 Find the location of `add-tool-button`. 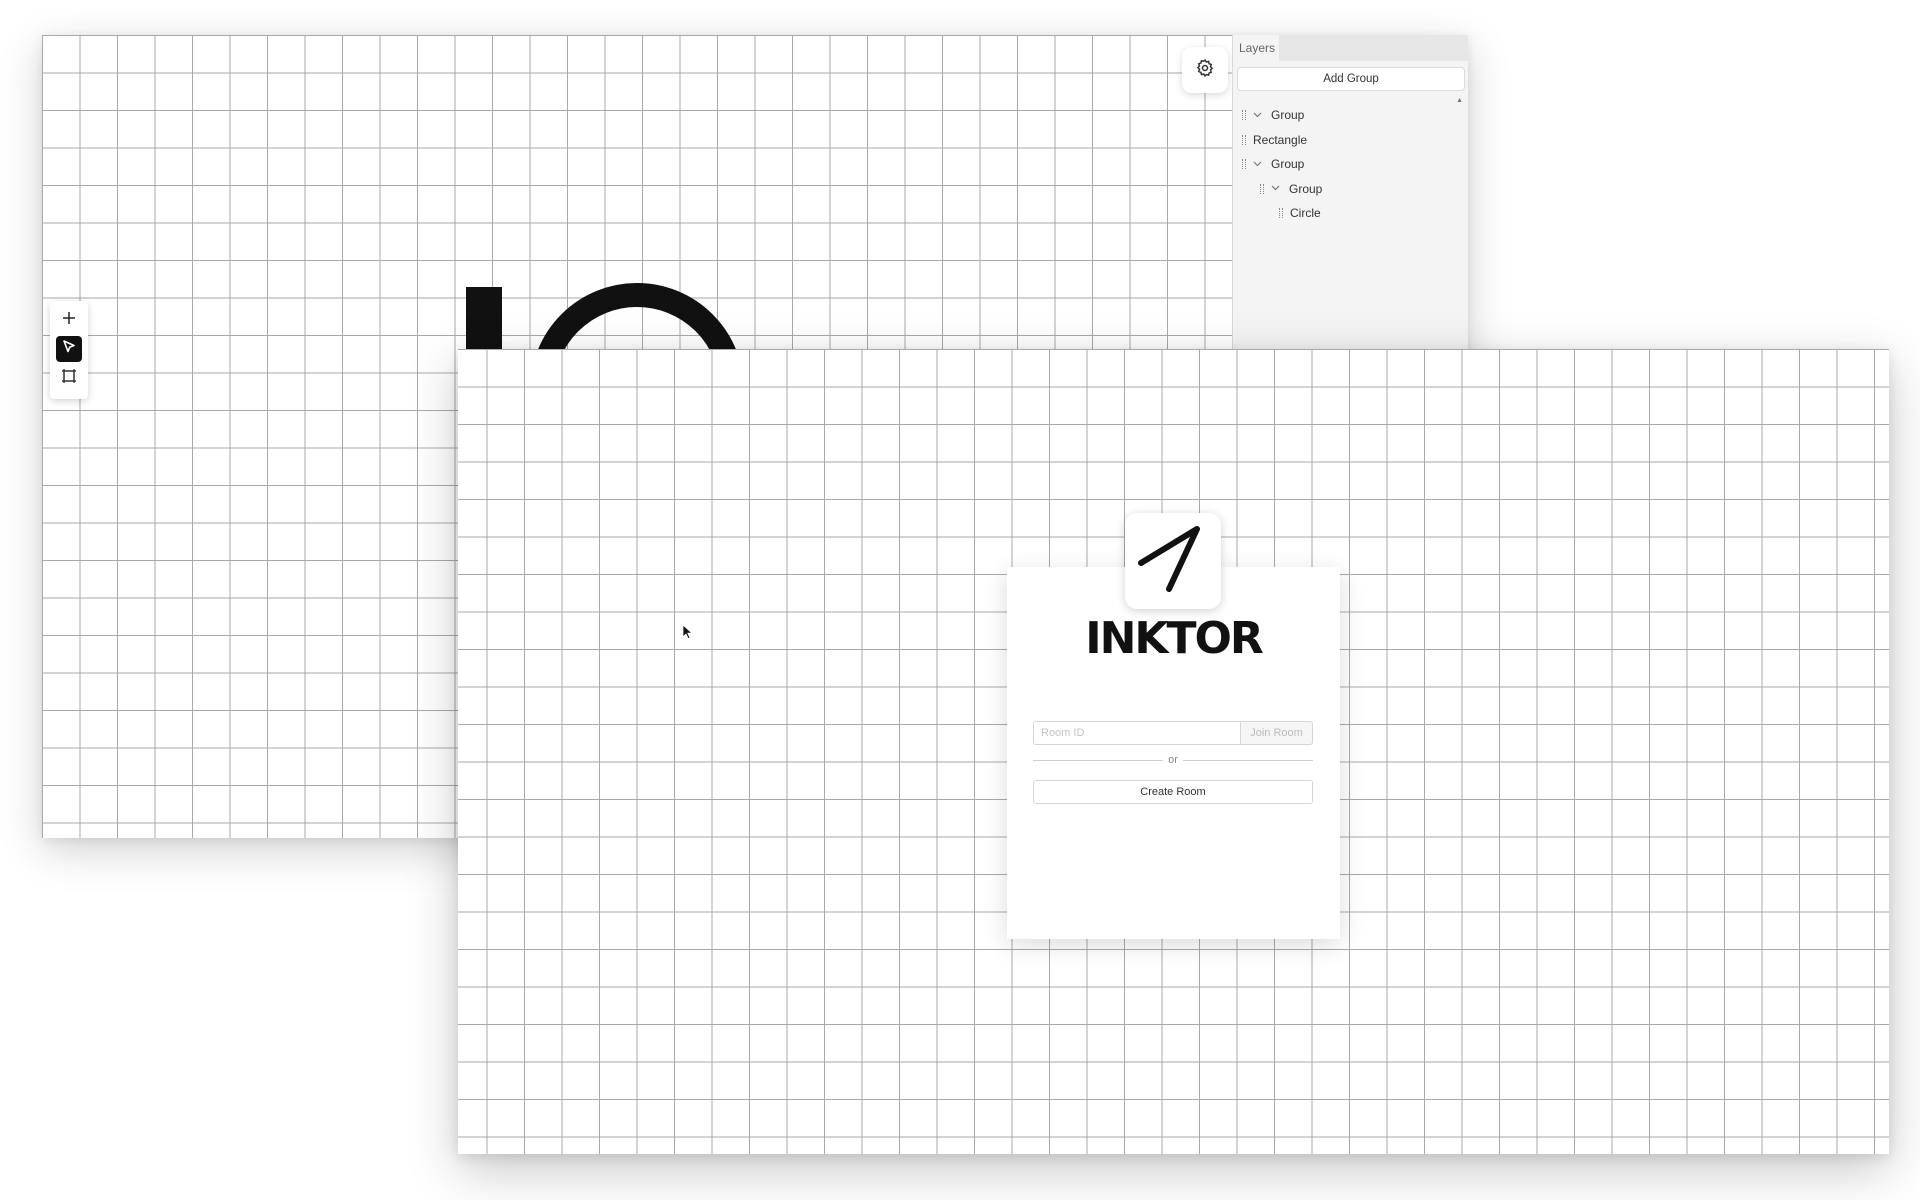

add-tool-button is located at coordinates (69, 320).